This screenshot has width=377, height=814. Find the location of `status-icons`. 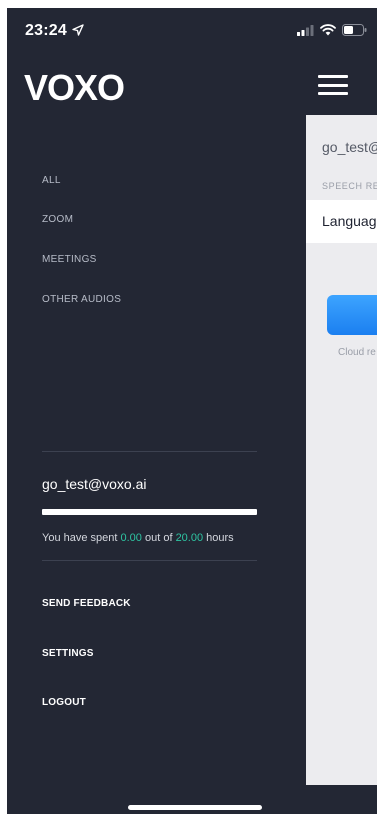

status-icons is located at coordinates (332, 30).